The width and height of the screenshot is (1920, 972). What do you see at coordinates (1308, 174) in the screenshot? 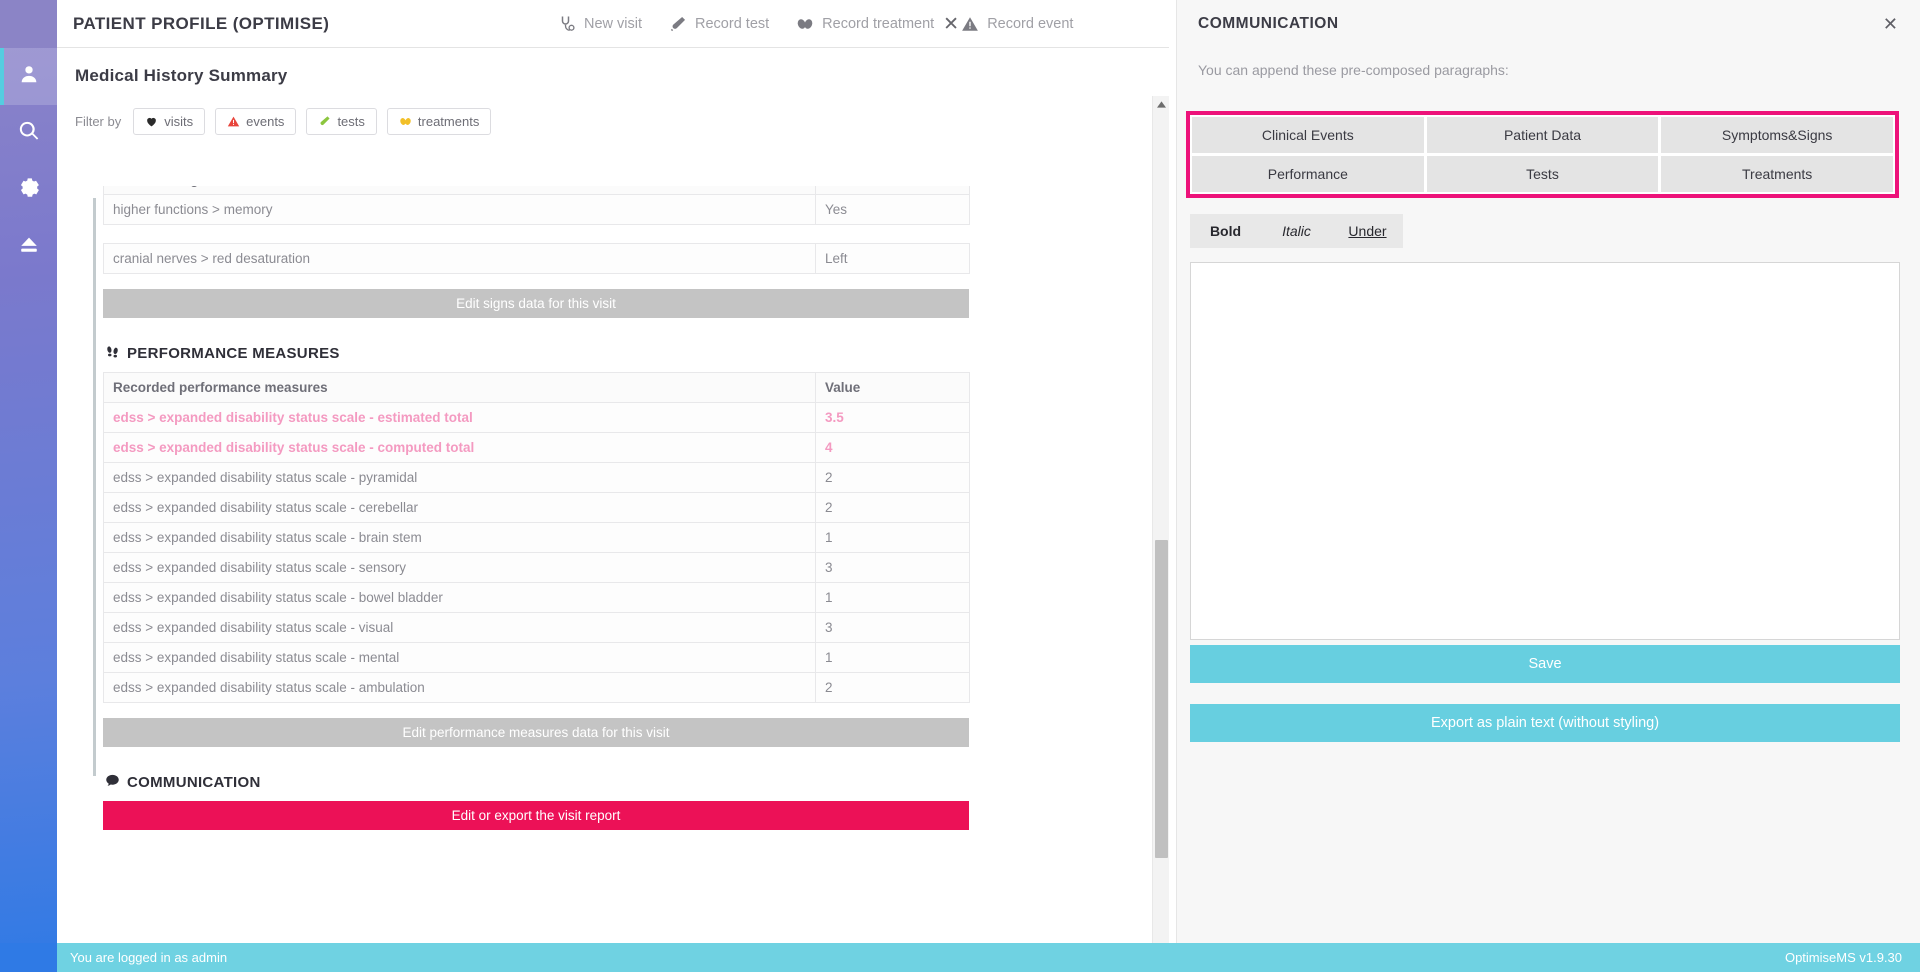
I see `preset-performance-button: Performance` at bounding box center [1308, 174].